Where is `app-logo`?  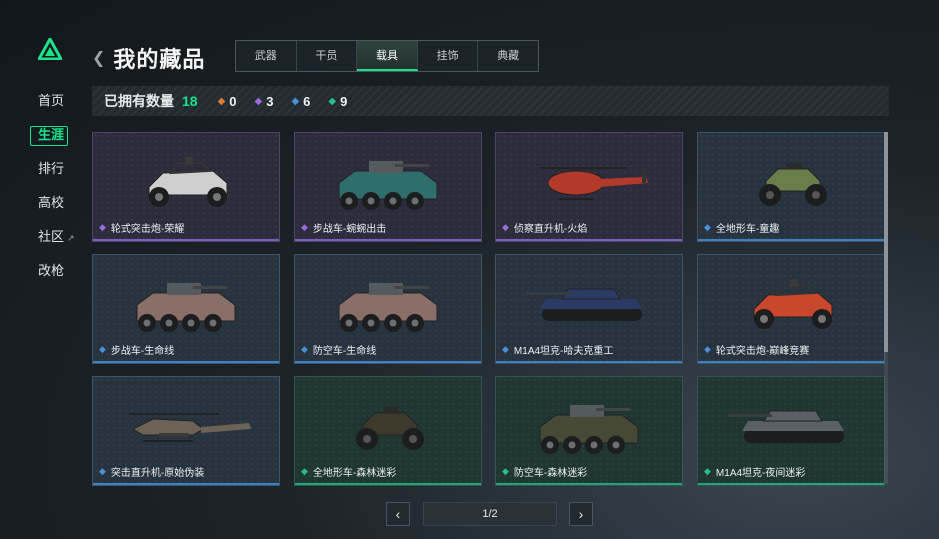 app-logo is located at coordinates (50, 49).